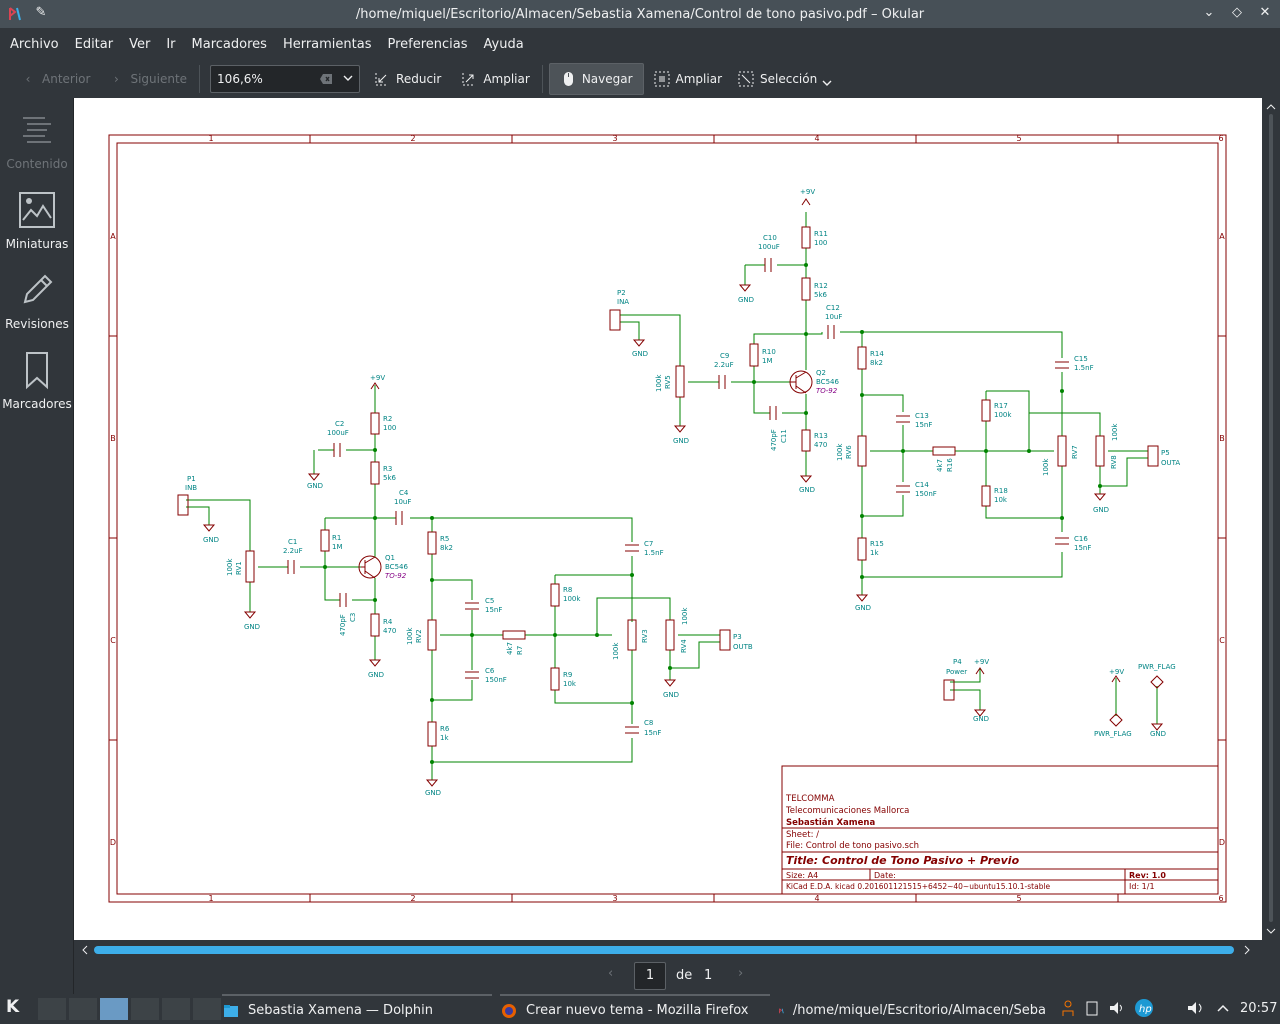 Image resolution: width=1280 pixels, height=1024 pixels. I want to click on previous-page-button: ‹ Anterior, so click(55, 79).